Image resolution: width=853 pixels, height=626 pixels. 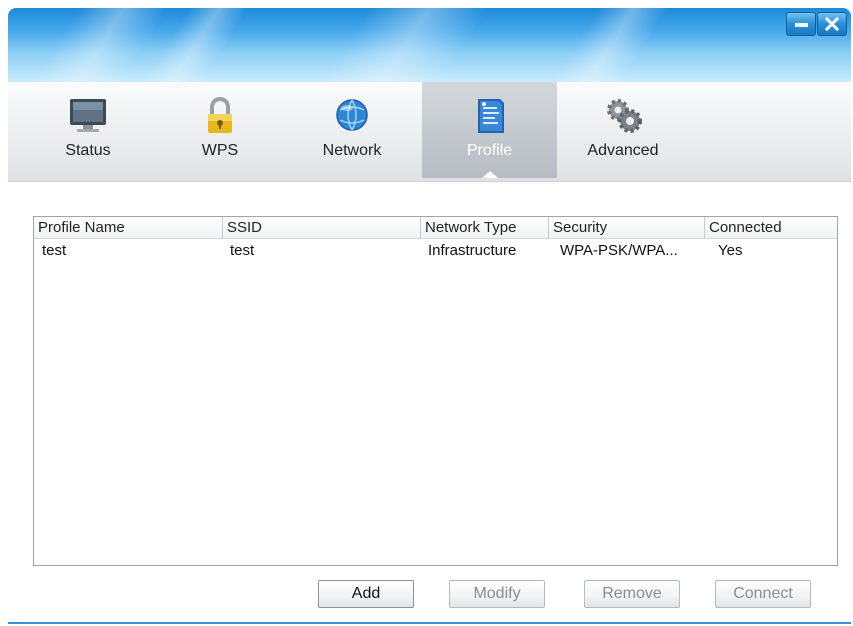 What do you see at coordinates (484, 228) in the screenshot?
I see `column-header-network-type: Network Type` at bounding box center [484, 228].